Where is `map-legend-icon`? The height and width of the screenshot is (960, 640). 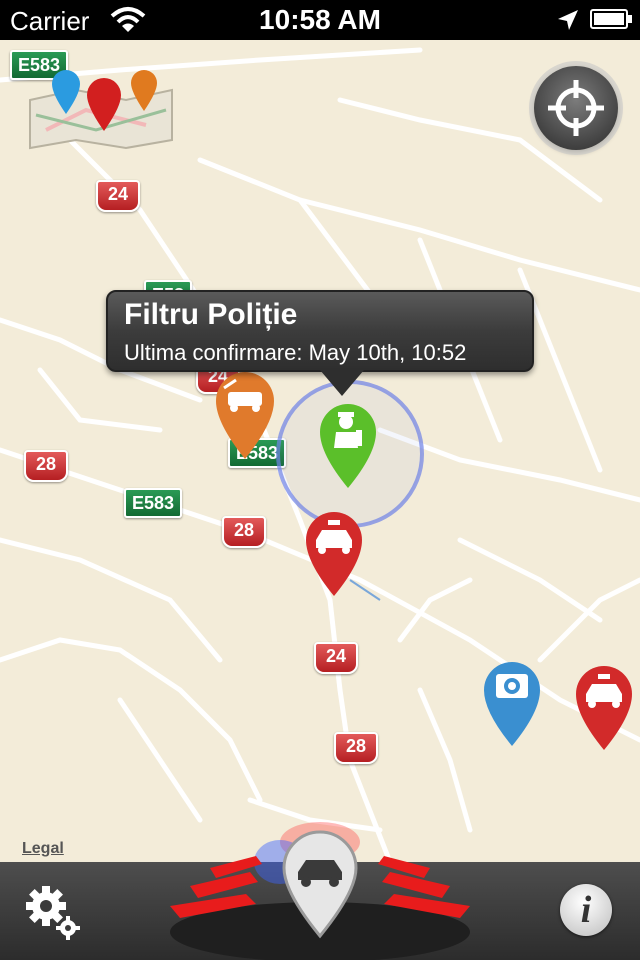 map-legend-icon is located at coordinates (101, 110).